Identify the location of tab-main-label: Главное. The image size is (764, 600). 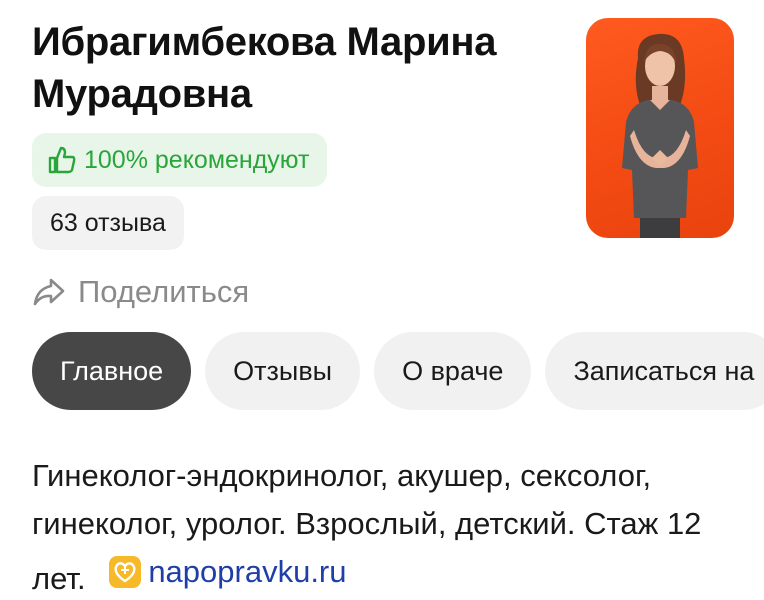
(112, 370).